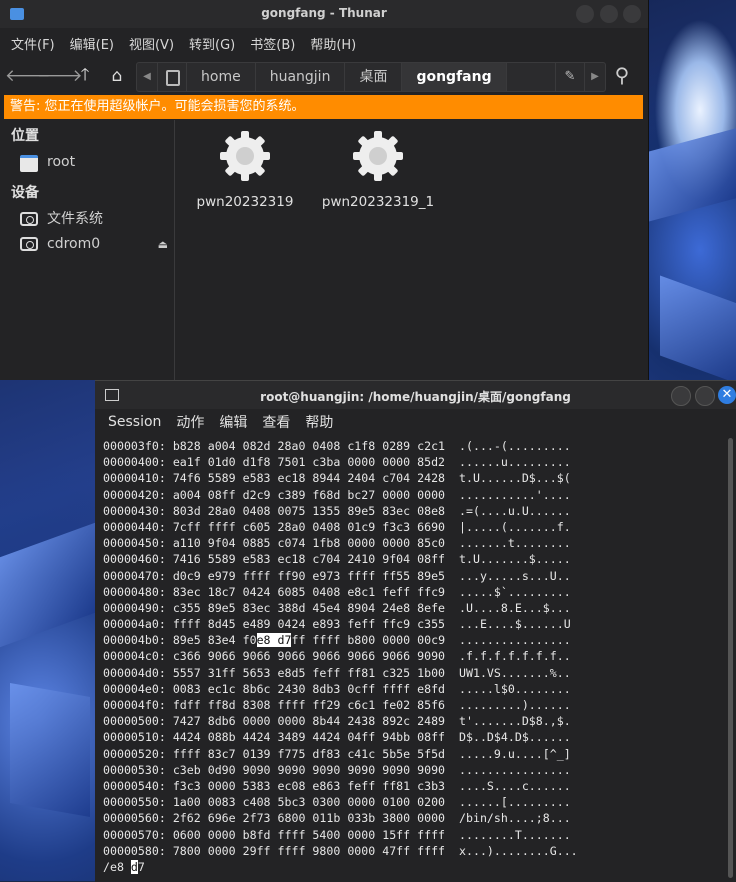 Image resolution: width=736 pixels, height=882 pixels. What do you see at coordinates (138, 526) in the screenshot?
I see `hex-address: 00000440:` at bounding box center [138, 526].